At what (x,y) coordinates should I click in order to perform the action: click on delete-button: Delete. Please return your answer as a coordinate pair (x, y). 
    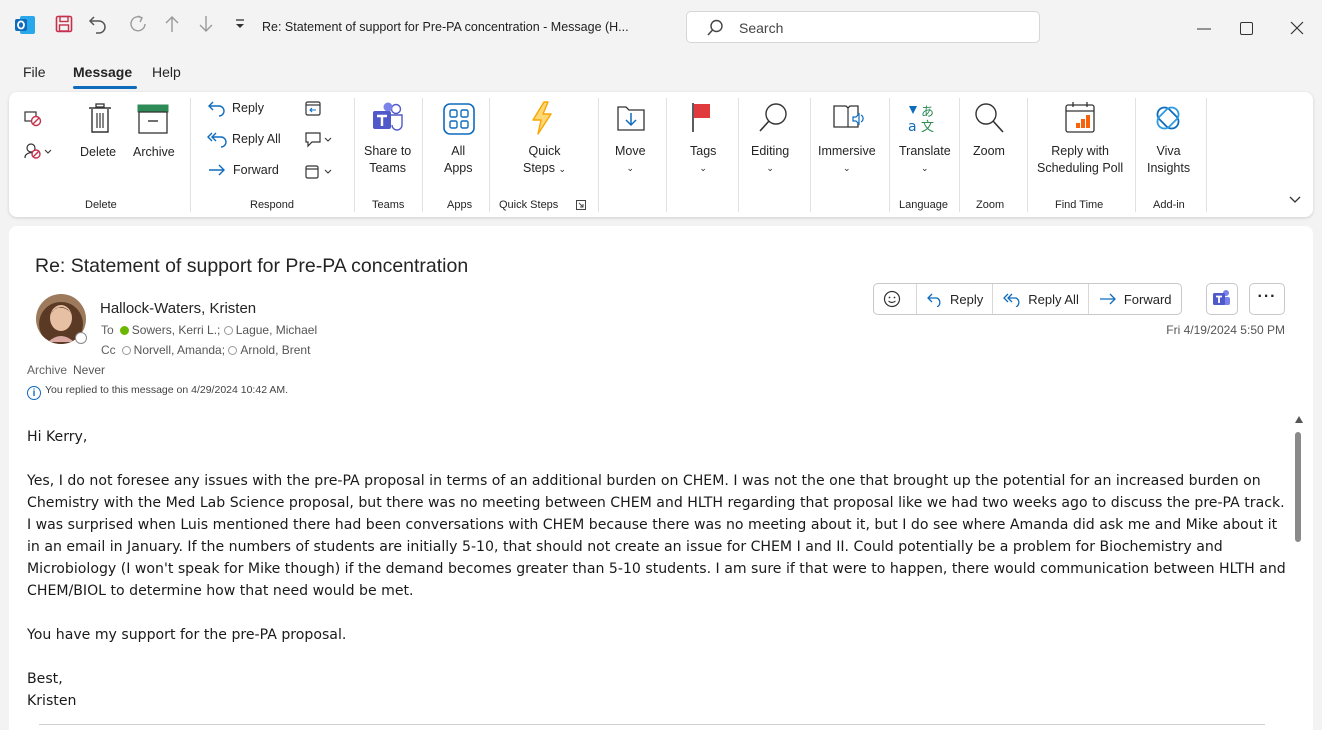
    Looking at the image, I should click on (98, 152).